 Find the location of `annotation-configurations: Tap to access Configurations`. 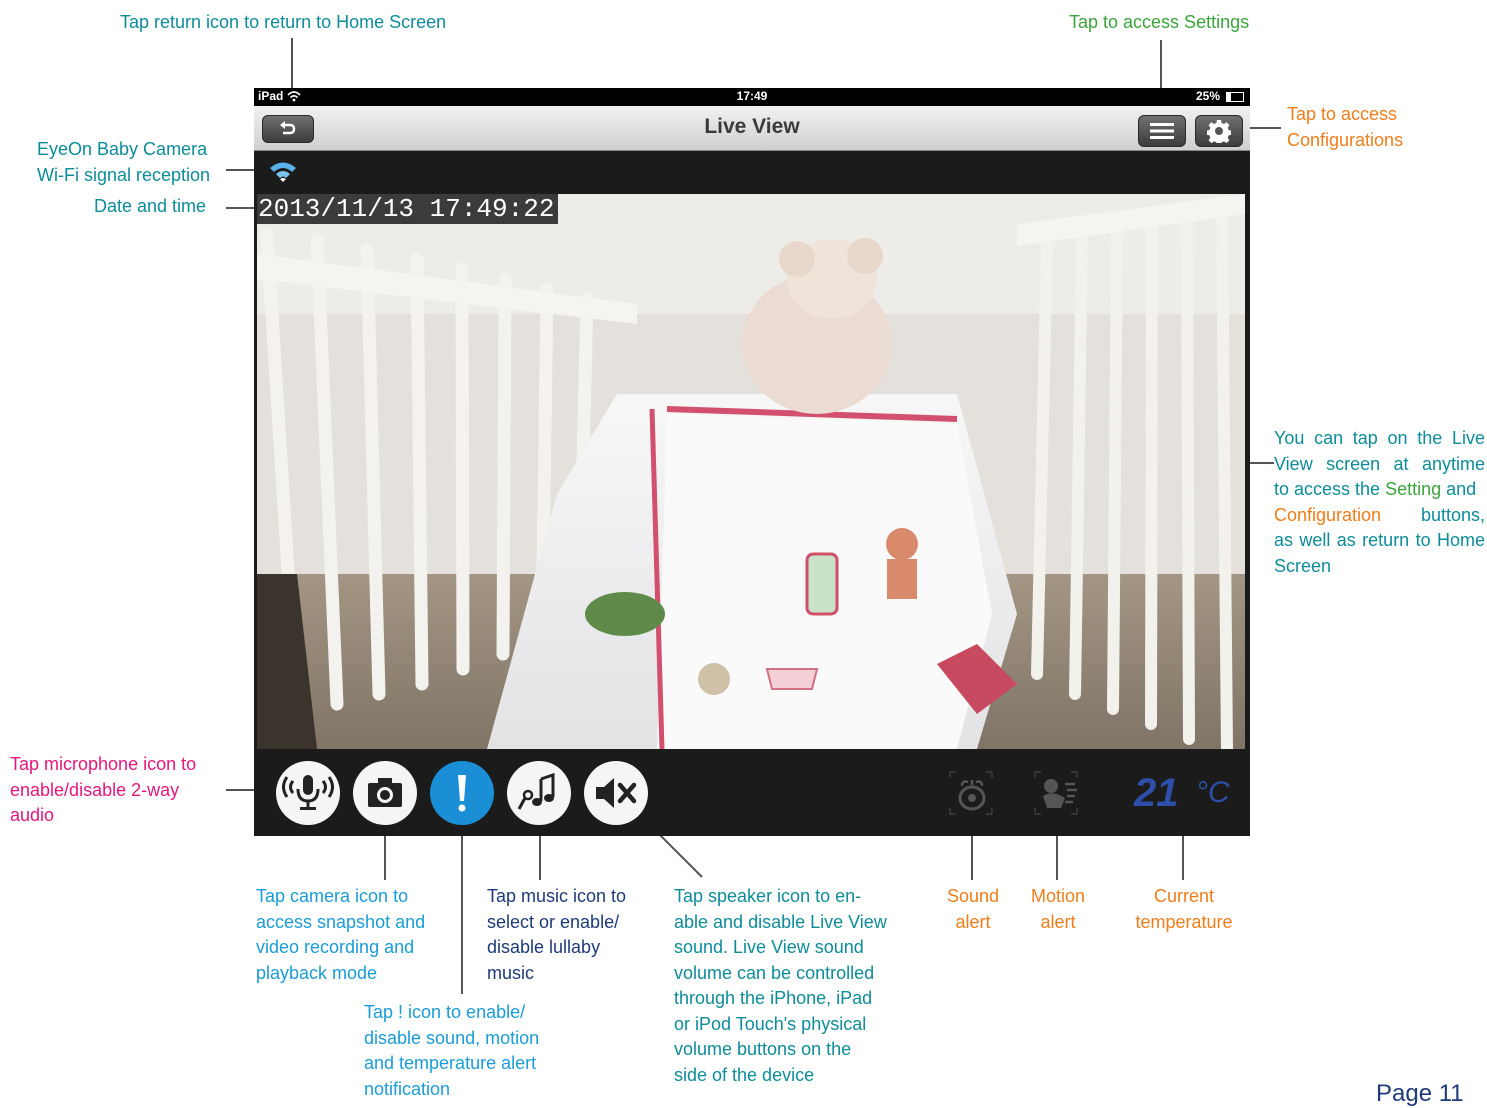

annotation-configurations: Tap to access Configurations is located at coordinates (1345, 127).